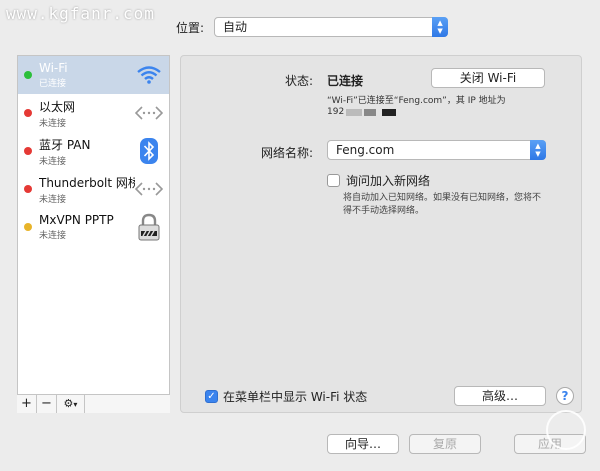  I want to click on add-service-button: +, so click(27, 404).